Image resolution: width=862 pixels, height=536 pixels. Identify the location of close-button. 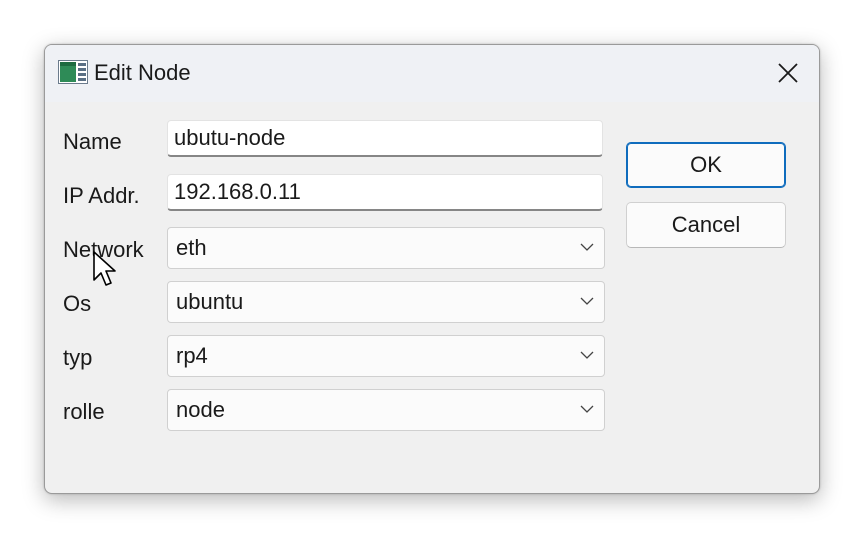
(788, 73).